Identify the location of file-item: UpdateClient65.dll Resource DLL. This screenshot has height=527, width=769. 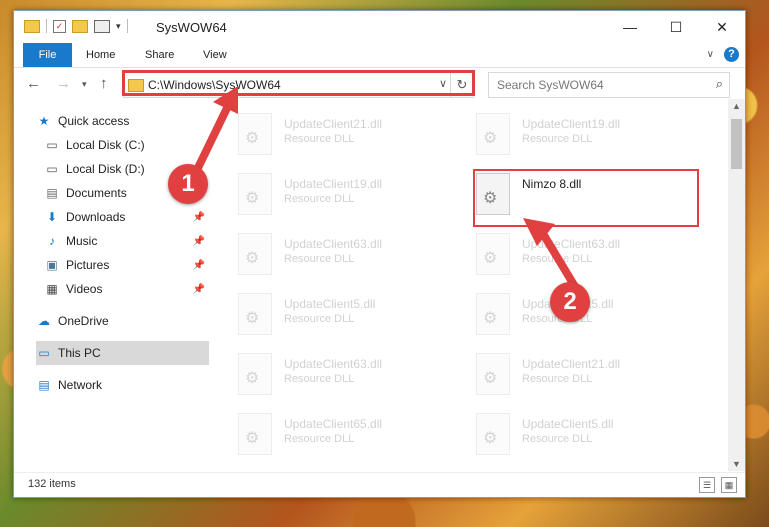
(334, 435).